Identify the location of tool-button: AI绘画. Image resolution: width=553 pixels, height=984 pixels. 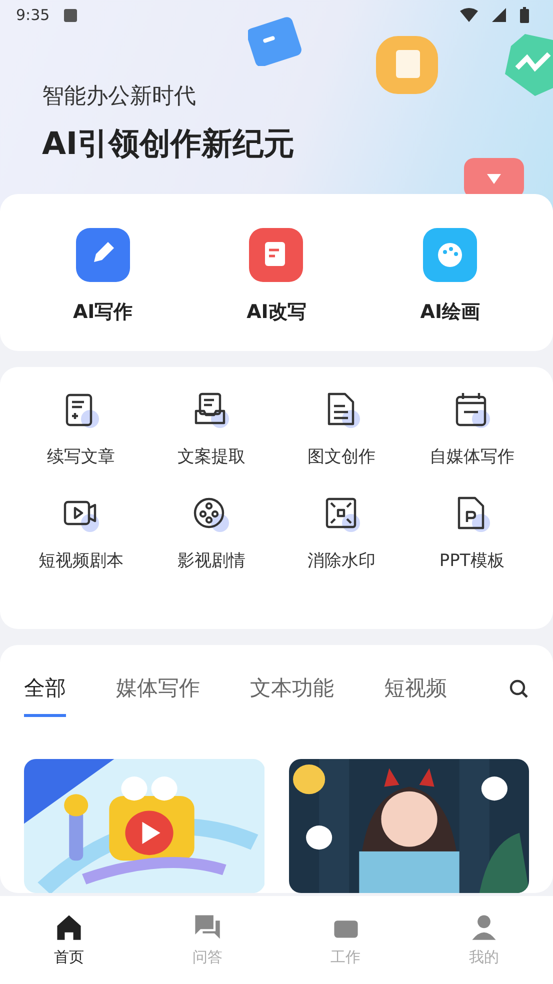
(450, 289).